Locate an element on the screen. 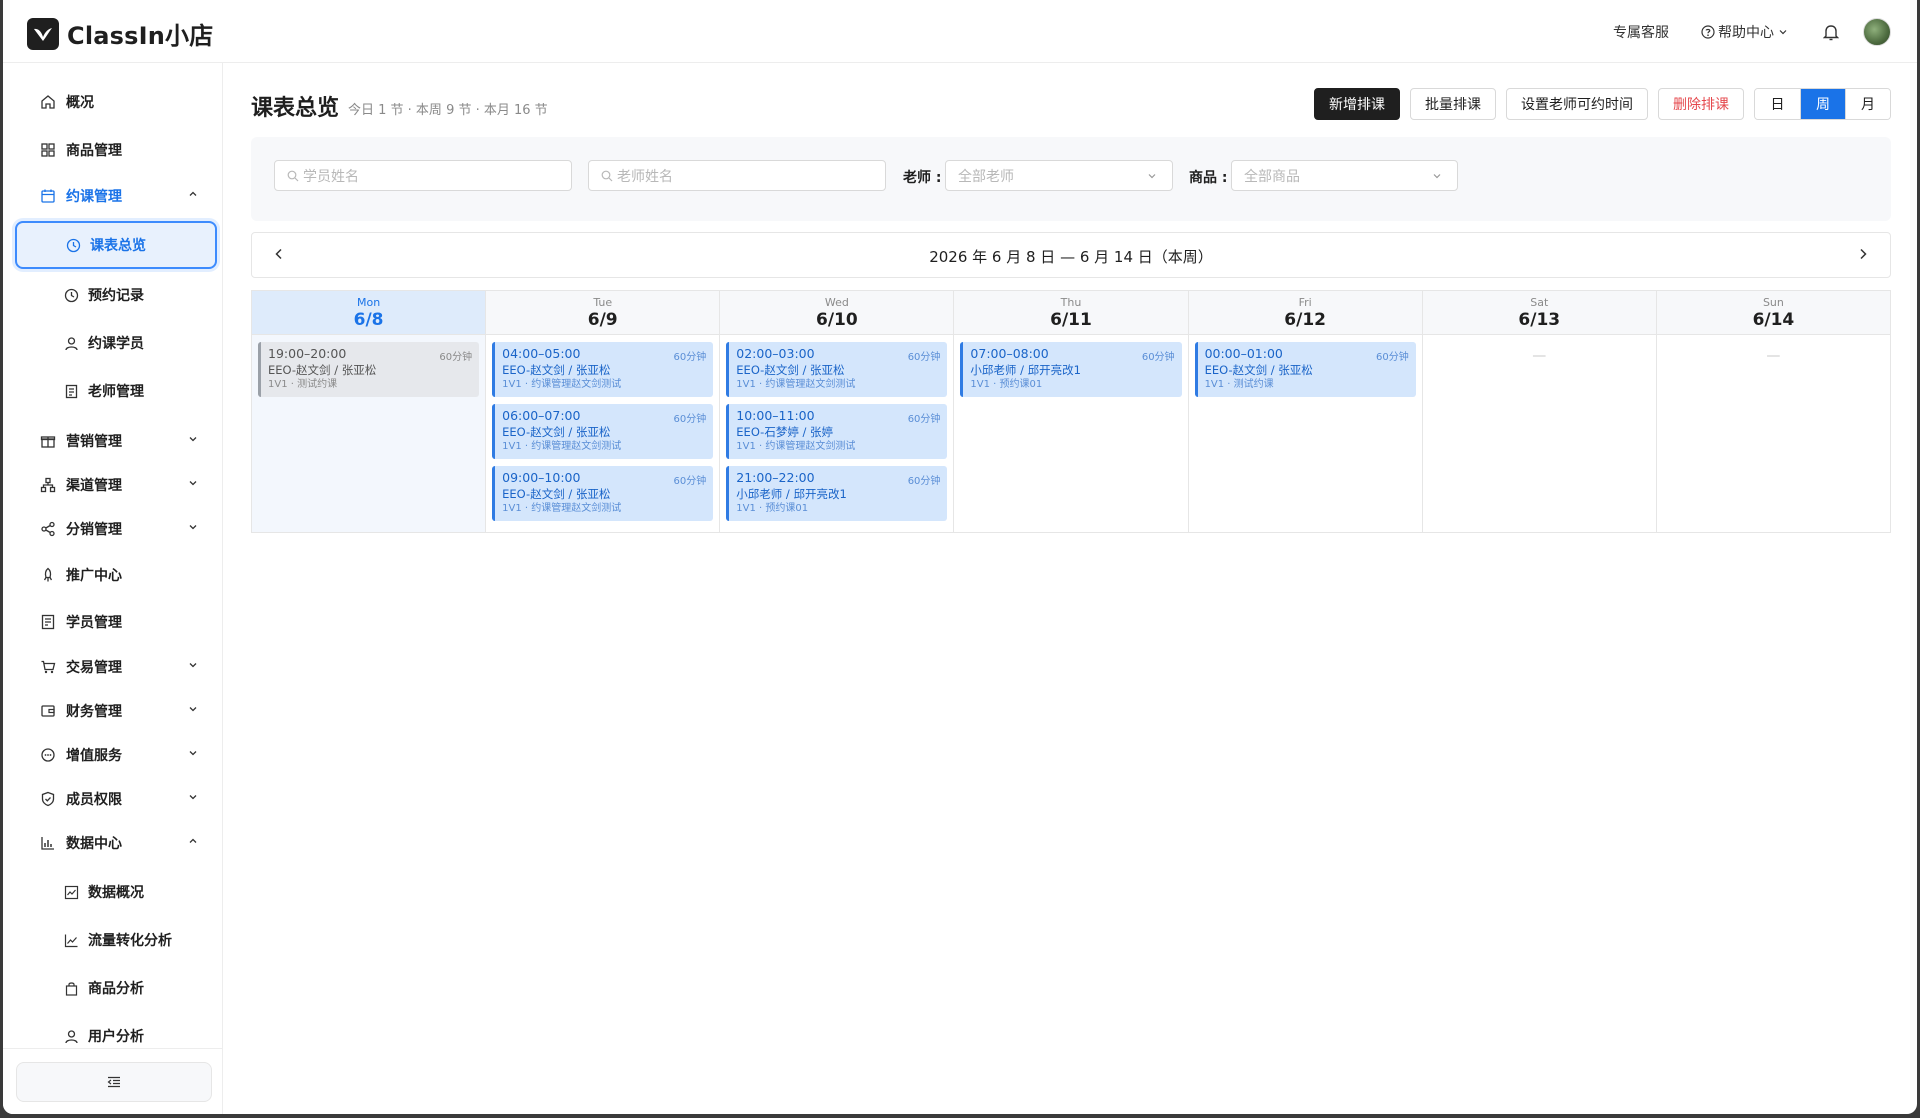  week-navigator: 2026 年 6 月 8 日 — 6 月 14 日（本周） is located at coordinates (1071, 255).